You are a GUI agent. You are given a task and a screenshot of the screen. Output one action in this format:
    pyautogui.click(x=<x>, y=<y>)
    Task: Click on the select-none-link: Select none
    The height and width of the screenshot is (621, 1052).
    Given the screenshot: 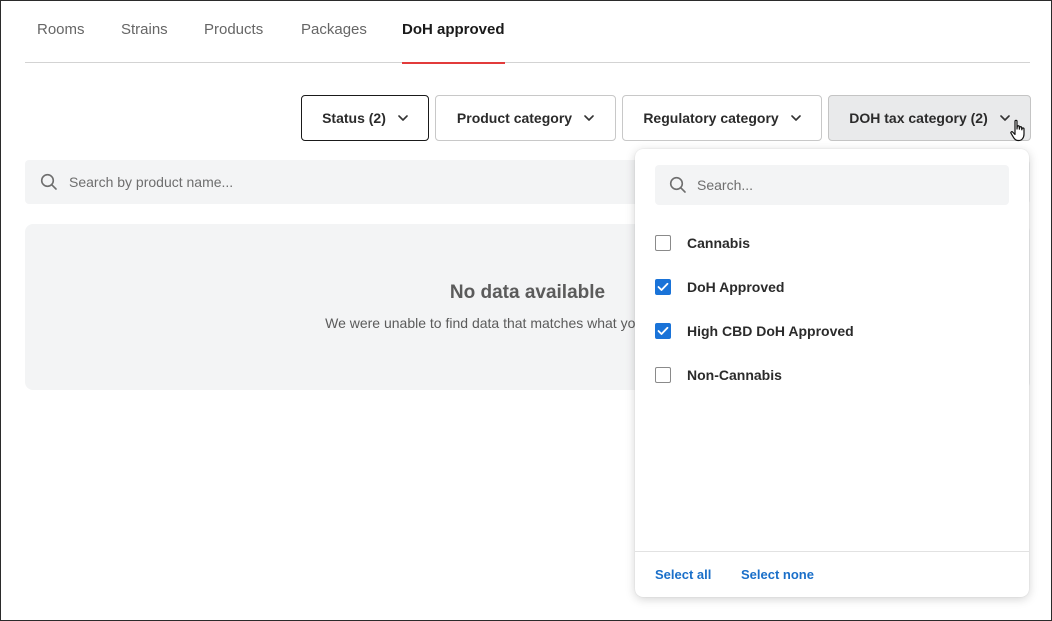 What is the action you would take?
    pyautogui.click(x=777, y=574)
    